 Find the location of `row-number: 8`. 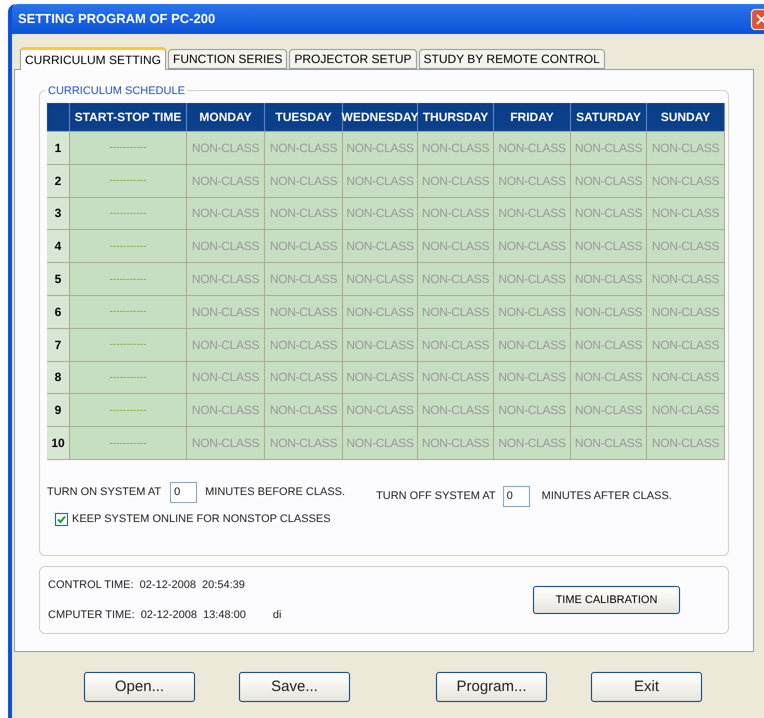

row-number: 8 is located at coordinates (58, 378).